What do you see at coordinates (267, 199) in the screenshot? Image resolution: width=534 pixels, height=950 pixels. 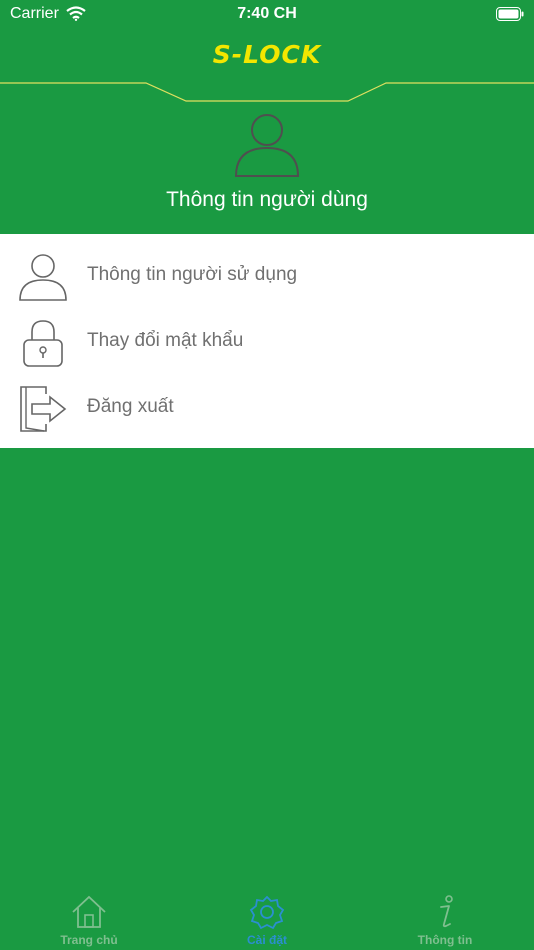 I see `page-title: Thông tin người dùng` at bounding box center [267, 199].